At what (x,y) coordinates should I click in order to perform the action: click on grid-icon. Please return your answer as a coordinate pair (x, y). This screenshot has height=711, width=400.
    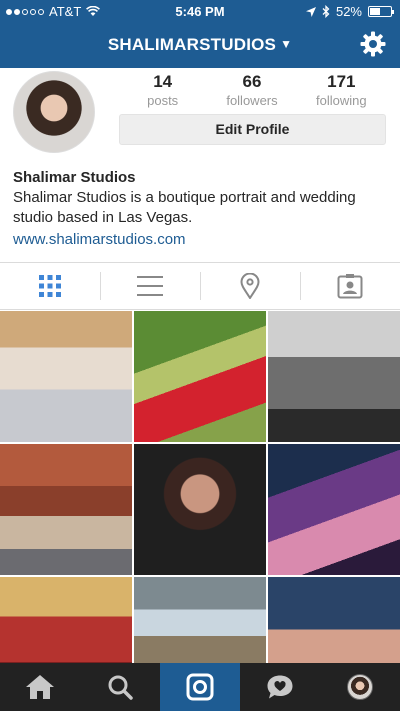
    Looking at the image, I should click on (50, 286).